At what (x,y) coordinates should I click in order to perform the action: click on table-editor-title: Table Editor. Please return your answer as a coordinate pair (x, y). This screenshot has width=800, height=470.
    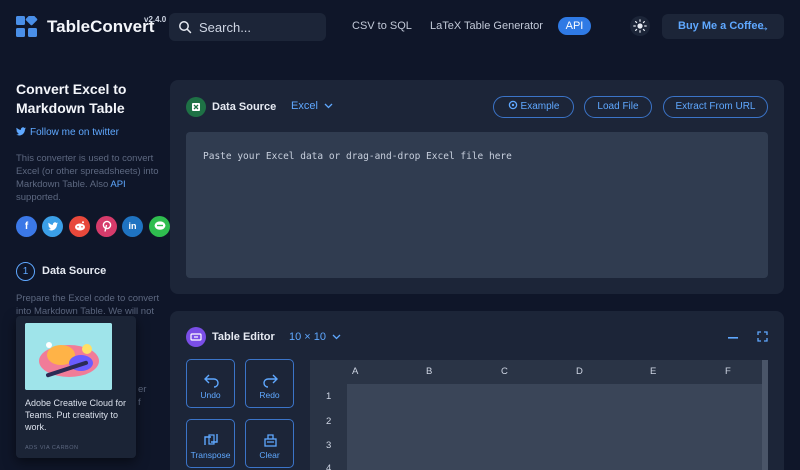
    Looking at the image, I should click on (243, 337).